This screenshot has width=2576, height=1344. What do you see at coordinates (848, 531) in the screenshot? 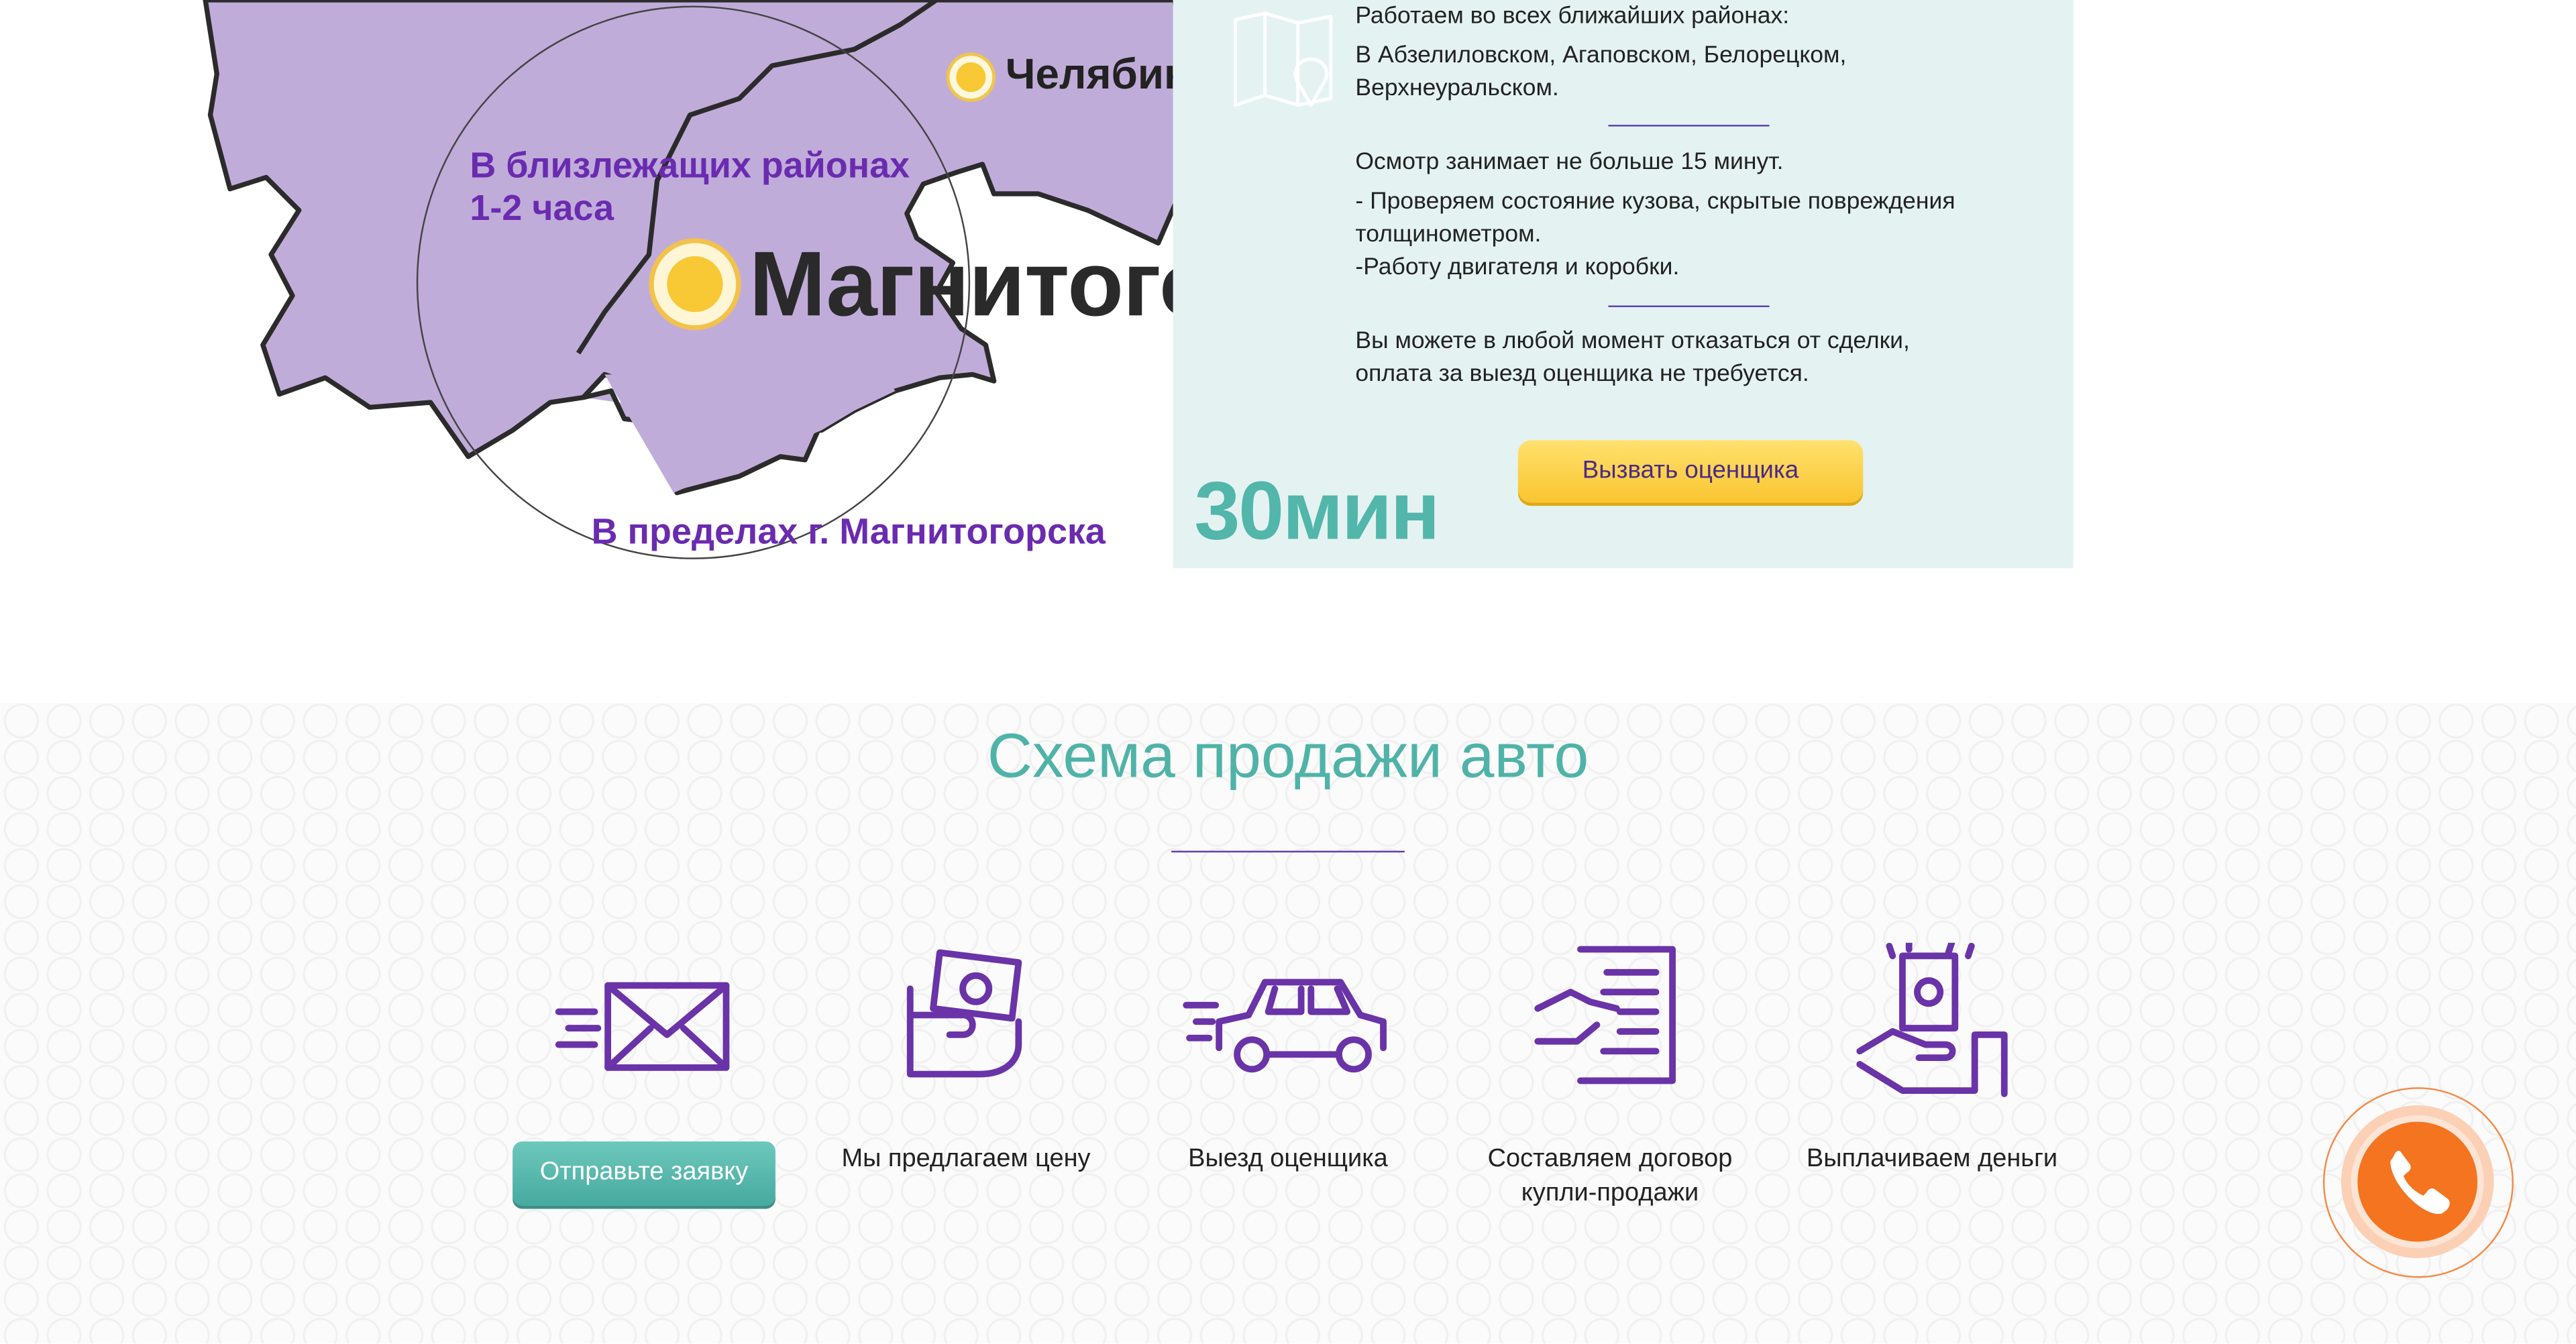
I see `city-limits-label: В пределах г. Магнитогорска` at bounding box center [848, 531].